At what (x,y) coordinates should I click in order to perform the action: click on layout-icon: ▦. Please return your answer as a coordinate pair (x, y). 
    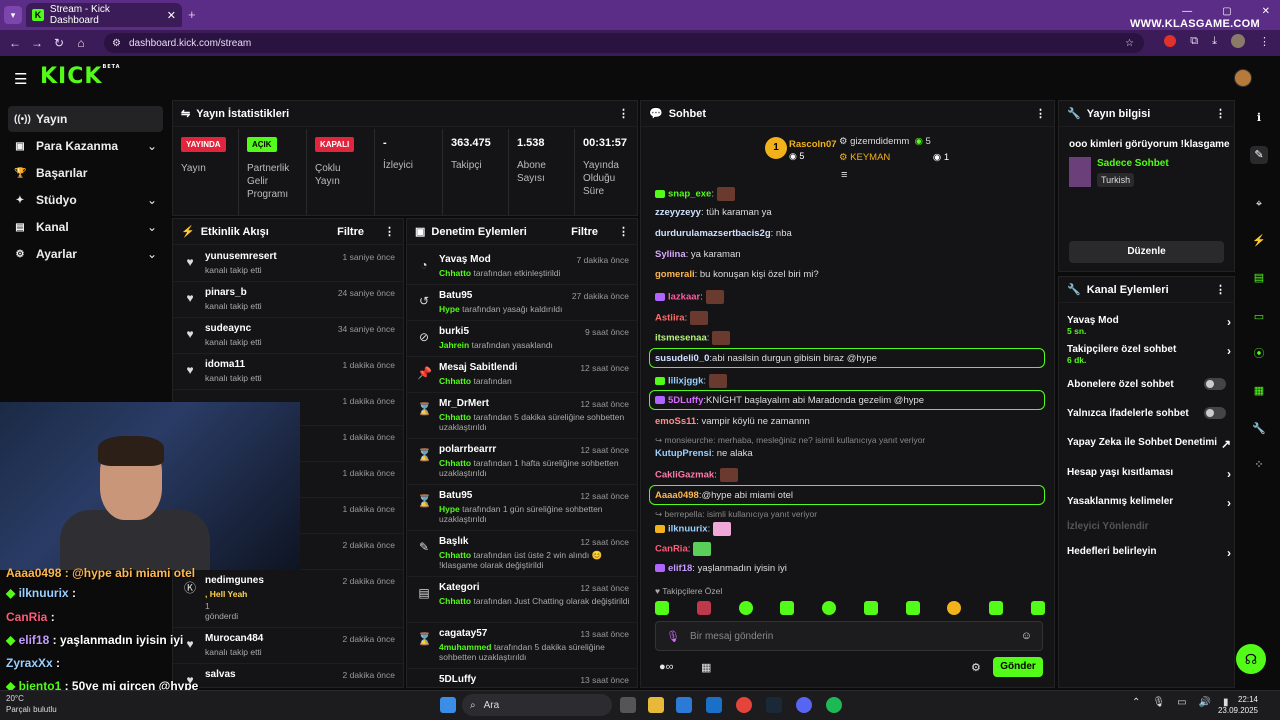
    Looking at the image, I should click on (1259, 391).